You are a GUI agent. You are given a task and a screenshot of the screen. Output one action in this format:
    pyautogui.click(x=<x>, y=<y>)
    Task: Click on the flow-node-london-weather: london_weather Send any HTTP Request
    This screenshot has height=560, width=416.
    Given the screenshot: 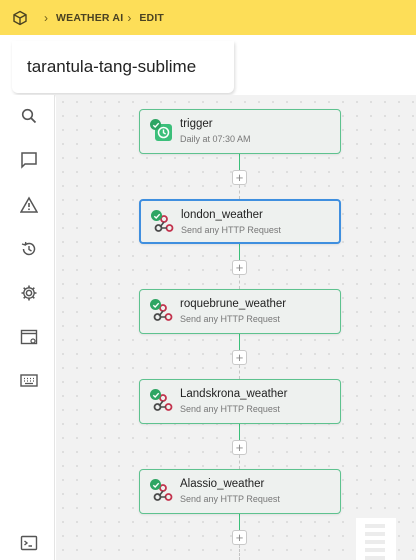 What is the action you would take?
    pyautogui.click(x=240, y=221)
    